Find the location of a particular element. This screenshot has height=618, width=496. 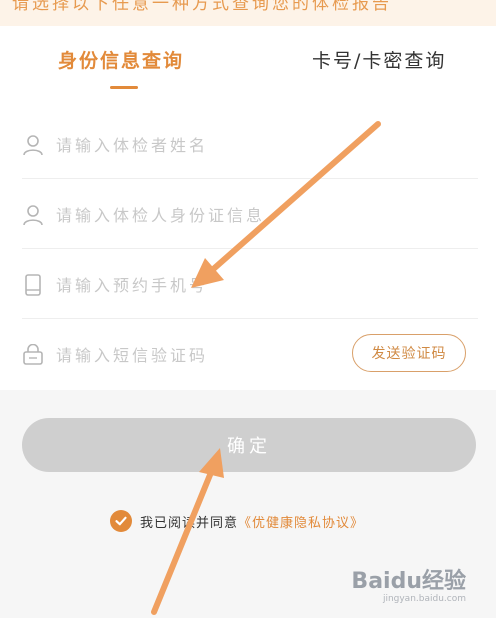

lock-icon is located at coordinates (33, 355).